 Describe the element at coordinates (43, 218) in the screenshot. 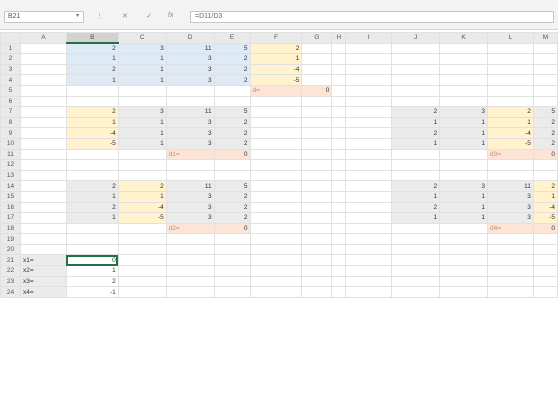

I see `cell-a17` at that location.